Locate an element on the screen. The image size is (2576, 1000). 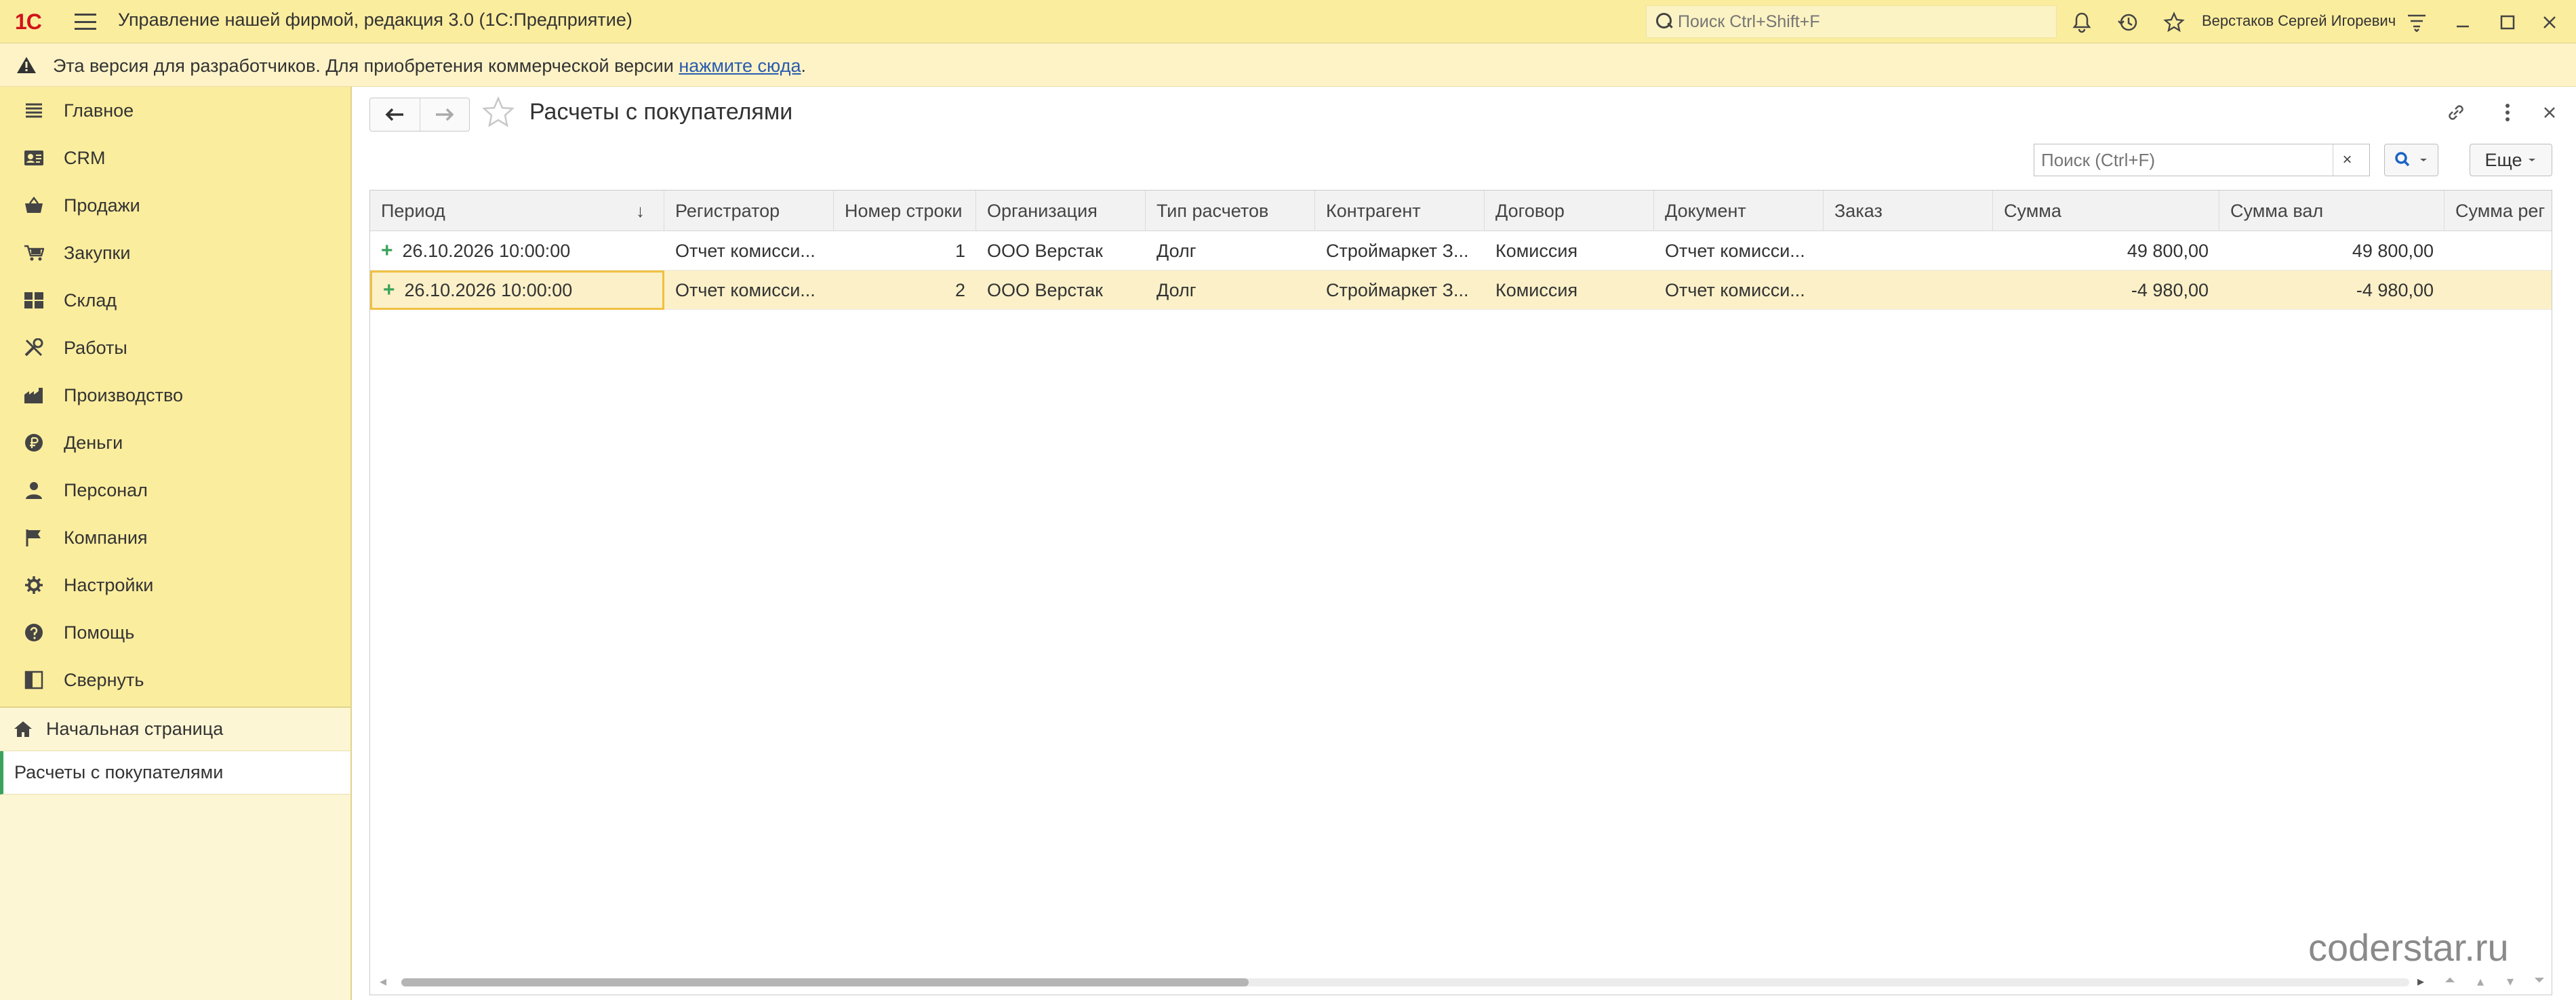
link-icon is located at coordinates (2456, 112).